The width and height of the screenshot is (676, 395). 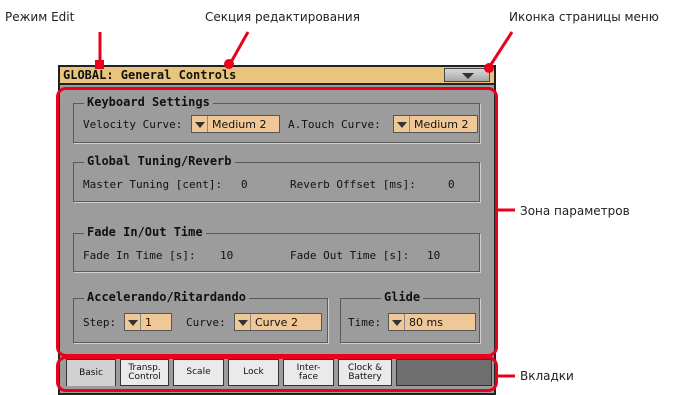 What do you see at coordinates (584, 17) in the screenshot?
I see `callout-menu-icon: Иконка страницы меню` at bounding box center [584, 17].